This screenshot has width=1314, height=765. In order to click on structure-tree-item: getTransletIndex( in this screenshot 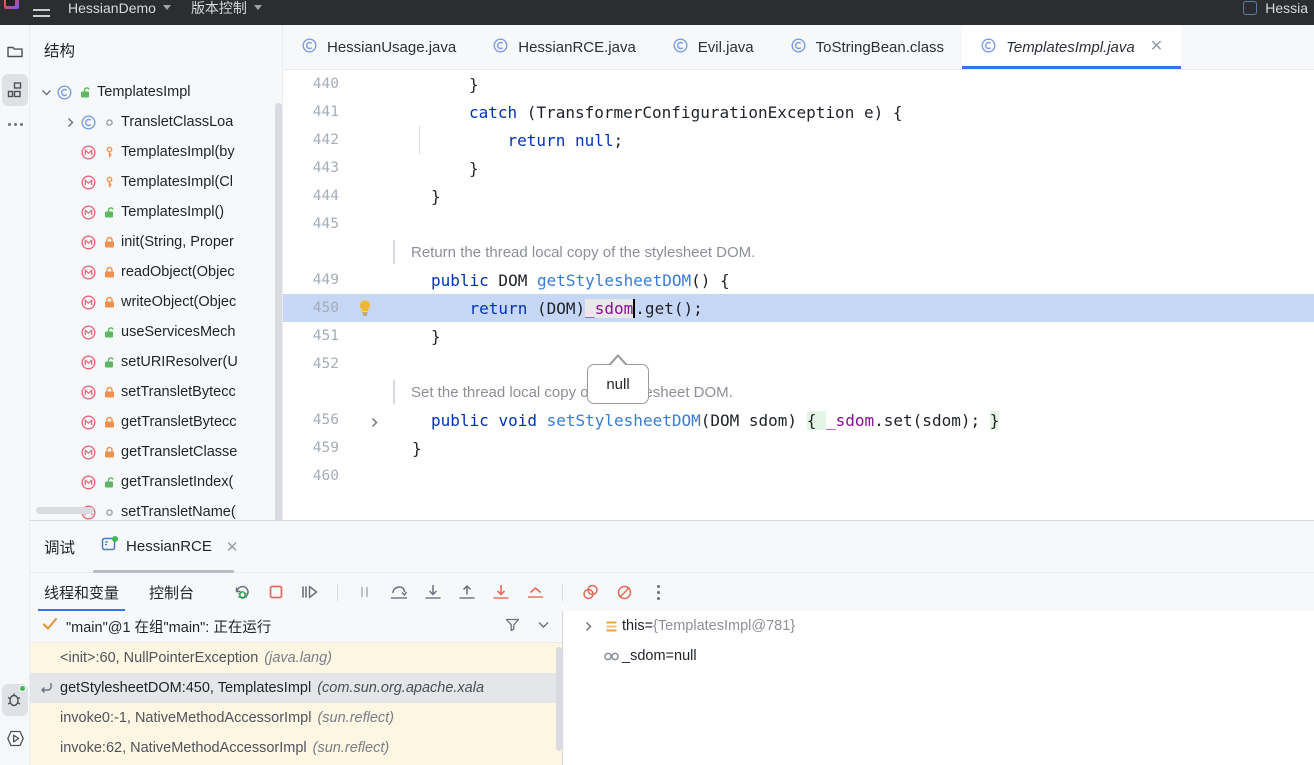, I will do `click(156, 482)`.